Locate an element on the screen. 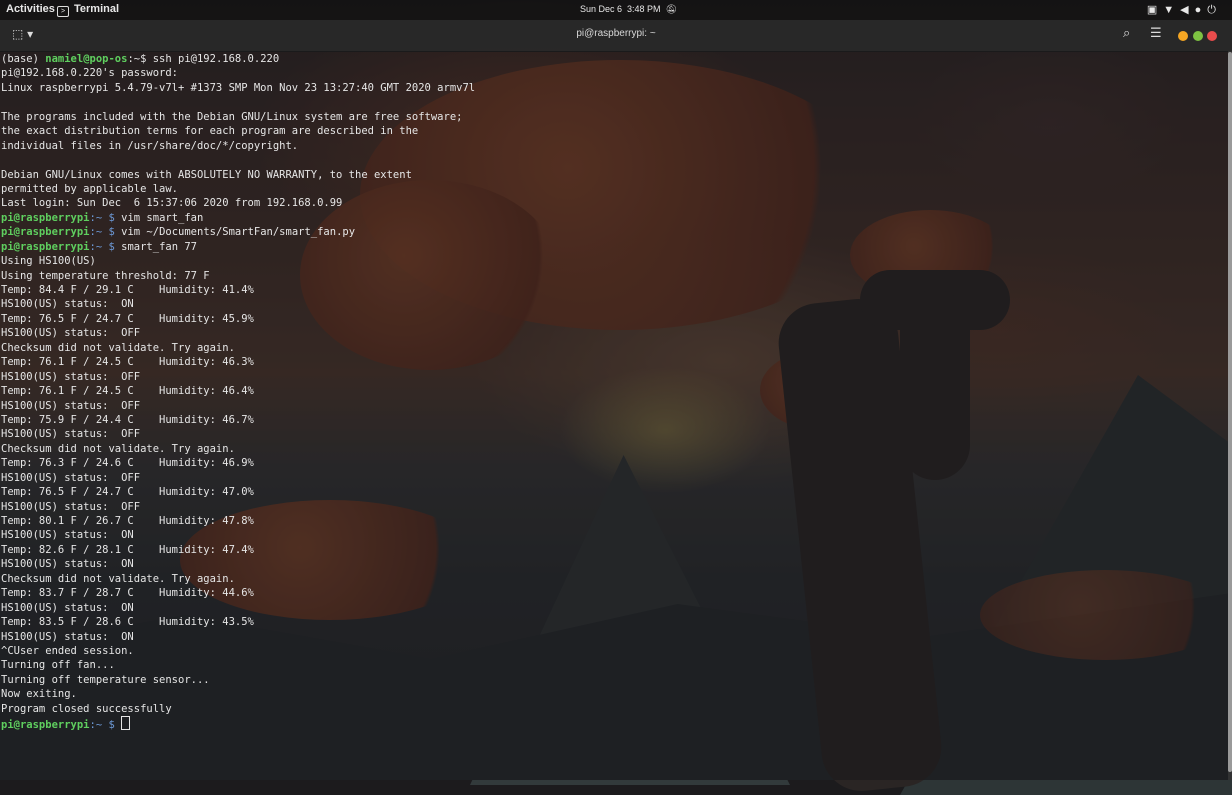 The width and height of the screenshot is (1232, 795). window-title: pi@raspberrypi: ~ is located at coordinates (616, 33).